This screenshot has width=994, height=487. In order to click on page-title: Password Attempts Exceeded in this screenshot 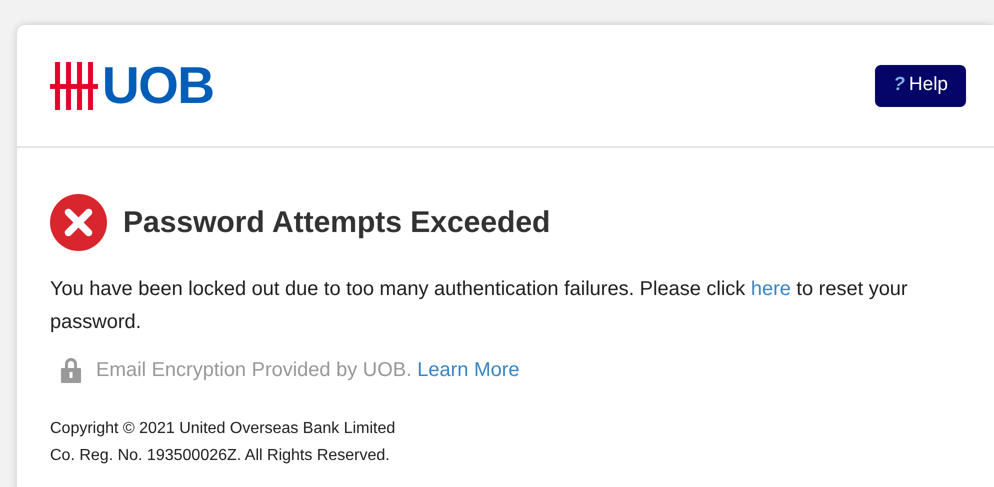, I will do `click(336, 223)`.